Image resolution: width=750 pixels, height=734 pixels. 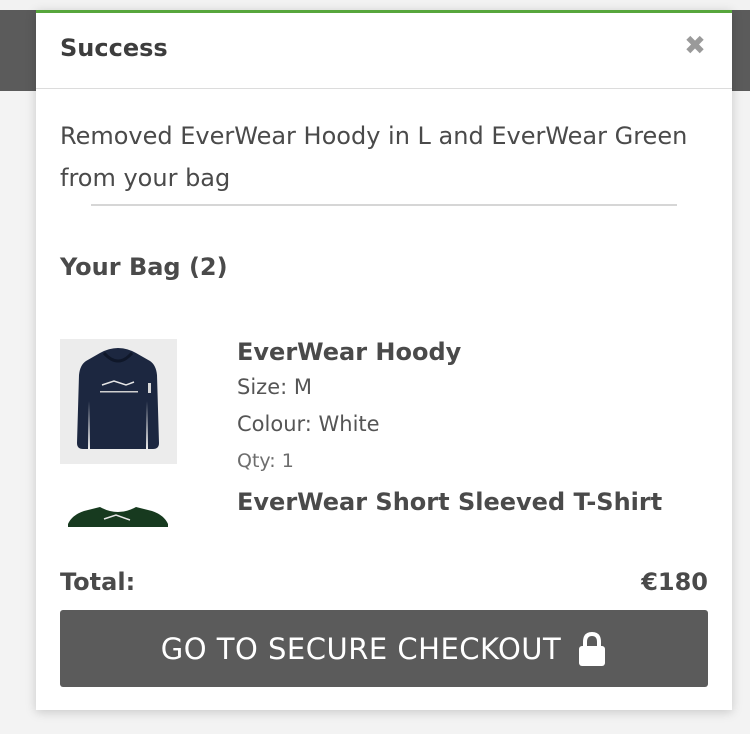 I want to click on total-row: Total: €180, so click(x=384, y=582).